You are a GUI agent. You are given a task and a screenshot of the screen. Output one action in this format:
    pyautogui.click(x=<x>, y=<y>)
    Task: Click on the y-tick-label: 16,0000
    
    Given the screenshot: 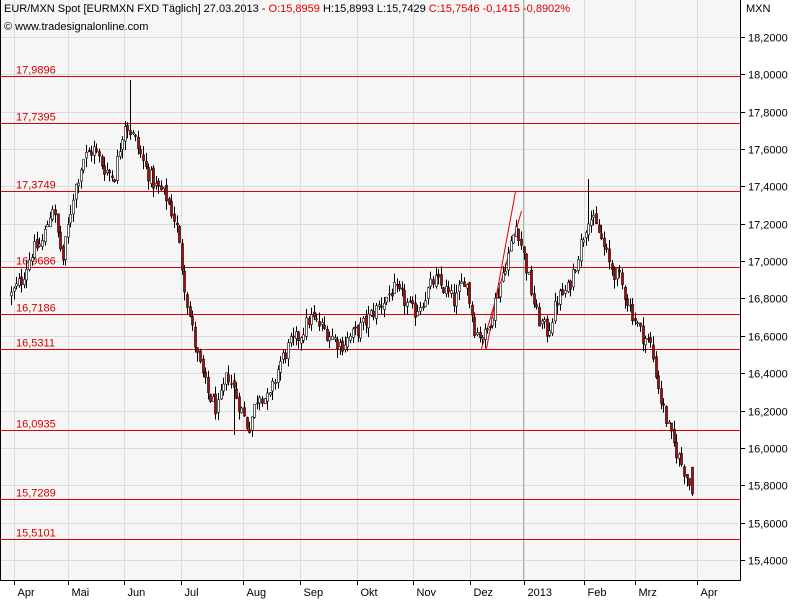 What is the action you would take?
    pyautogui.click(x=768, y=450)
    